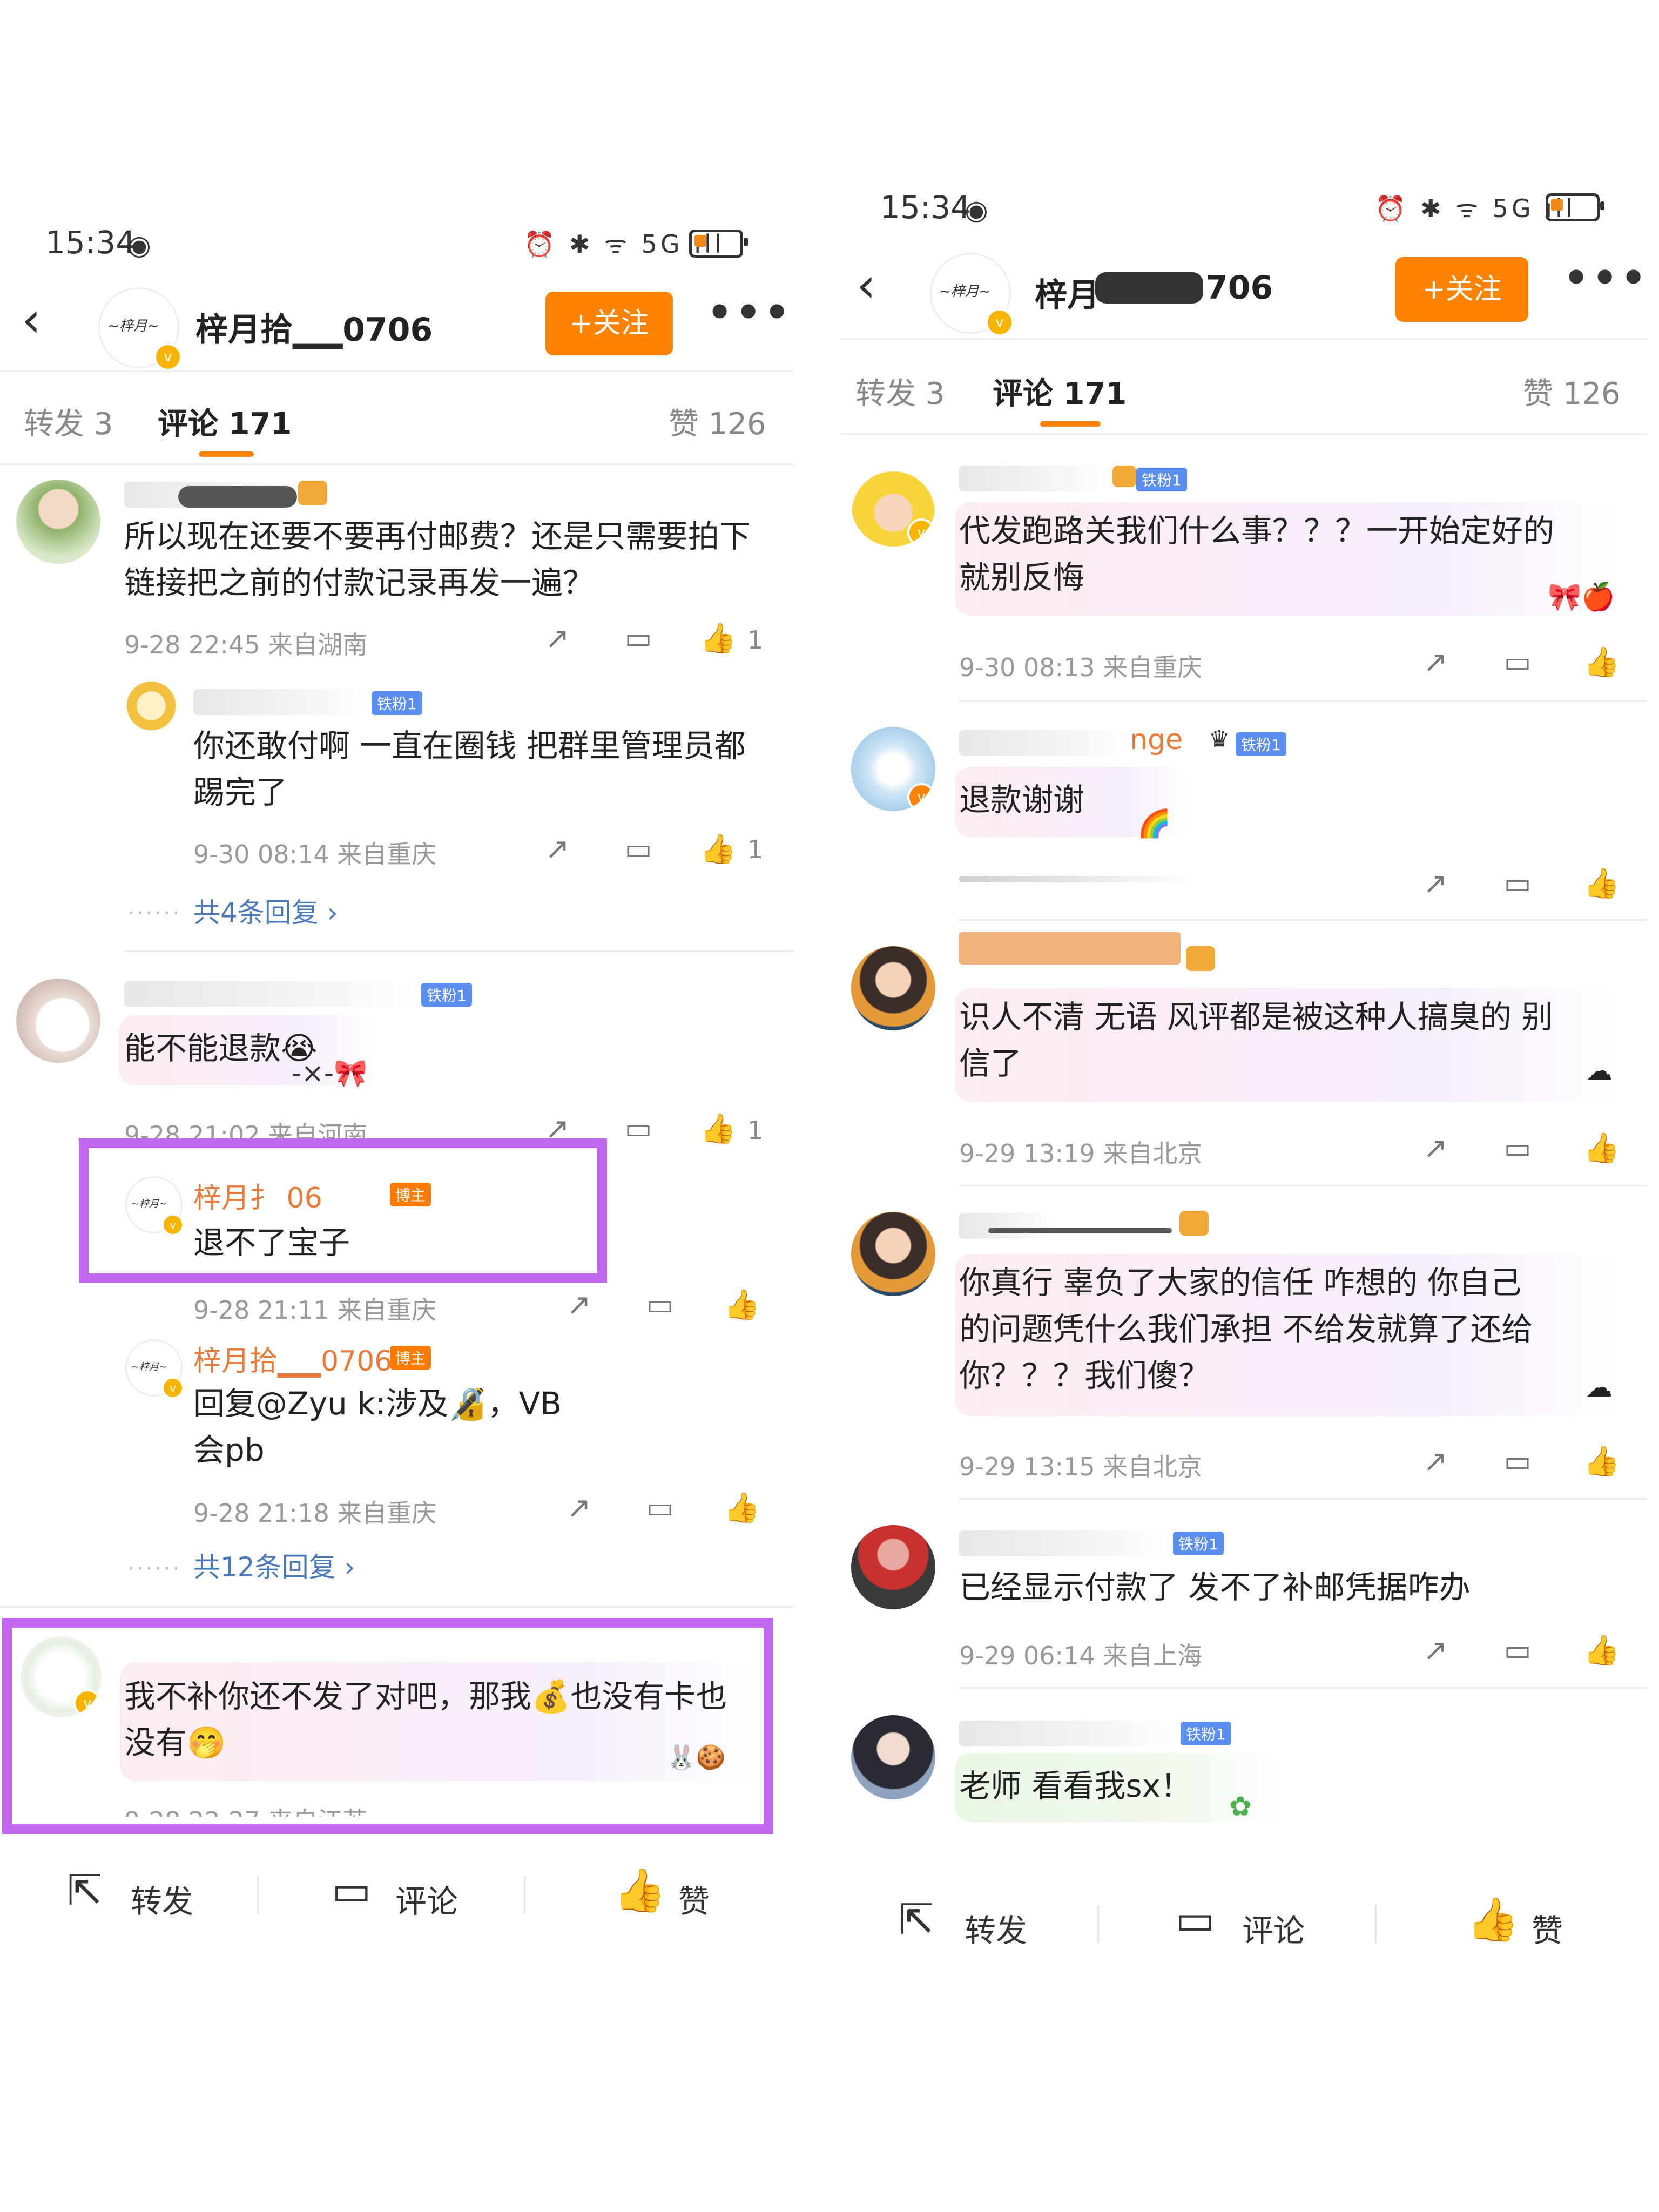  Describe the element at coordinates (1022, 799) in the screenshot. I see `comment-text: 退款谢谢` at that location.